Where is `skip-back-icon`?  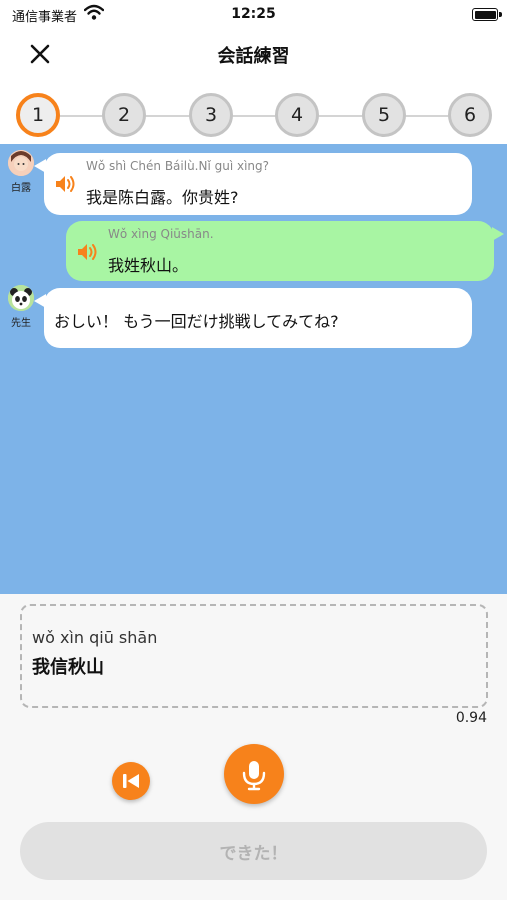
skip-back-icon is located at coordinates (131, 781).